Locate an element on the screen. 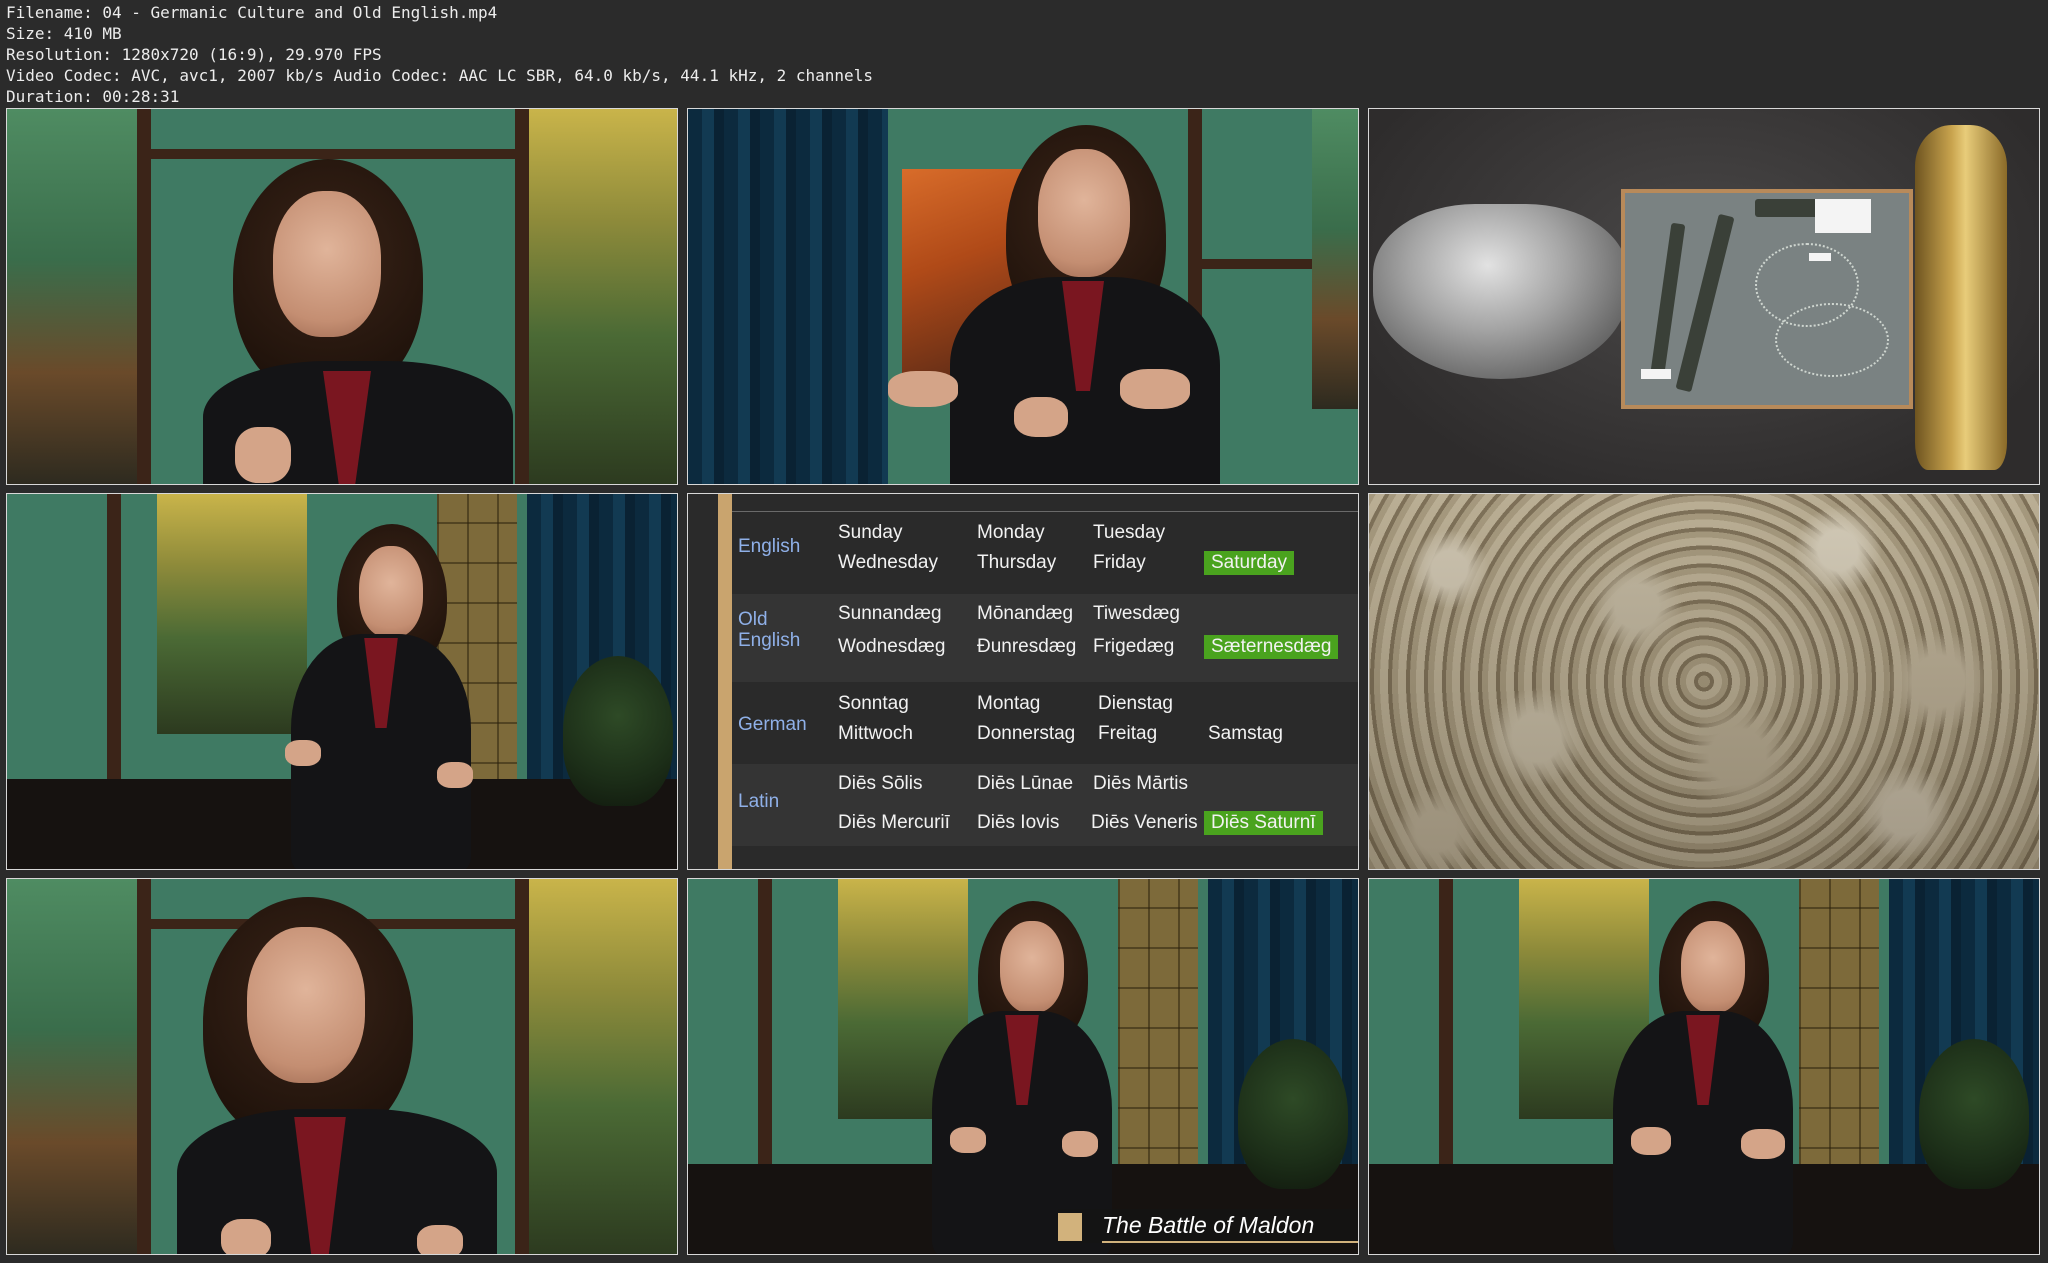  lang-label: German is located at coordinates (772, 724).